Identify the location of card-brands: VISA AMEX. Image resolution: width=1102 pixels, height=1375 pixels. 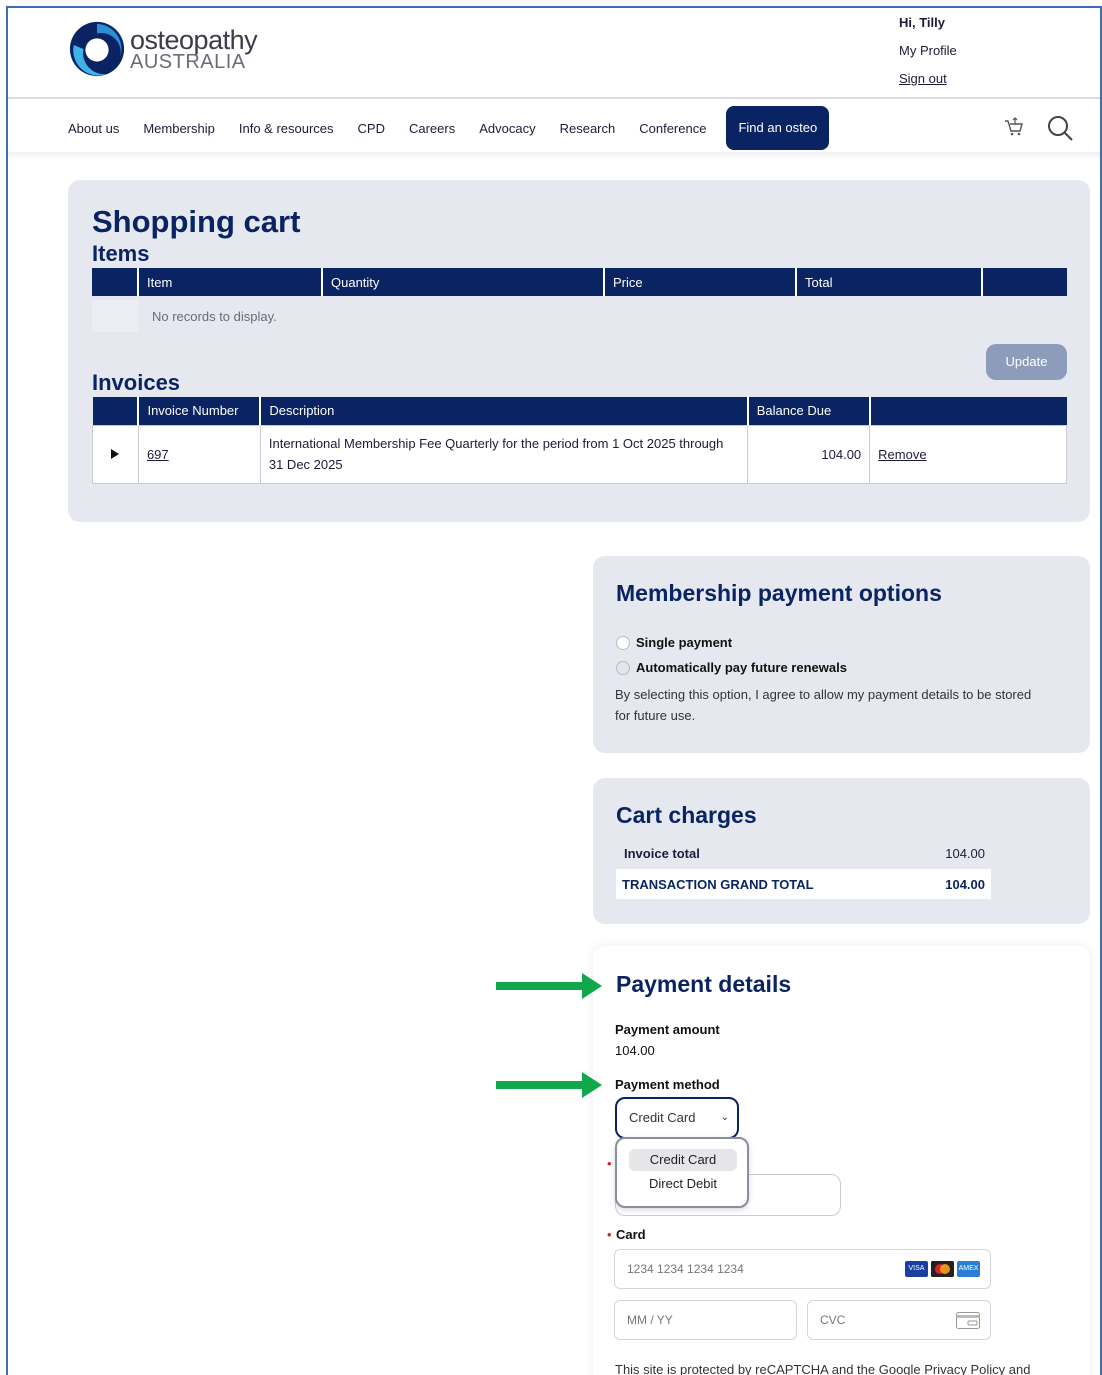
(942, 1269).